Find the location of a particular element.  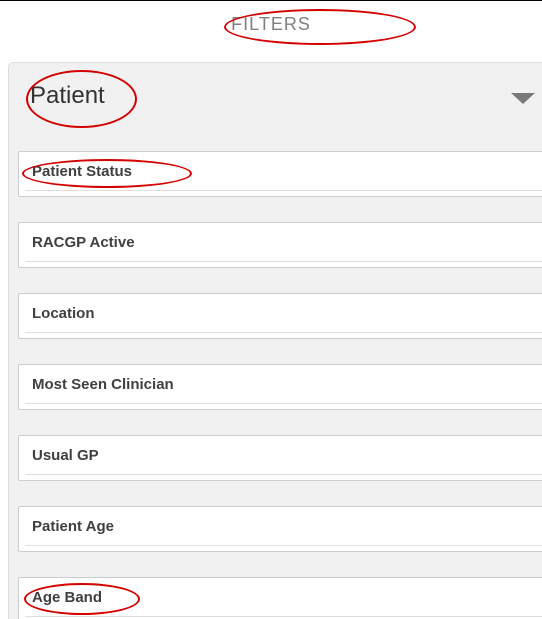

filter-label: RACGP Active is located at coordinates (83, 242).